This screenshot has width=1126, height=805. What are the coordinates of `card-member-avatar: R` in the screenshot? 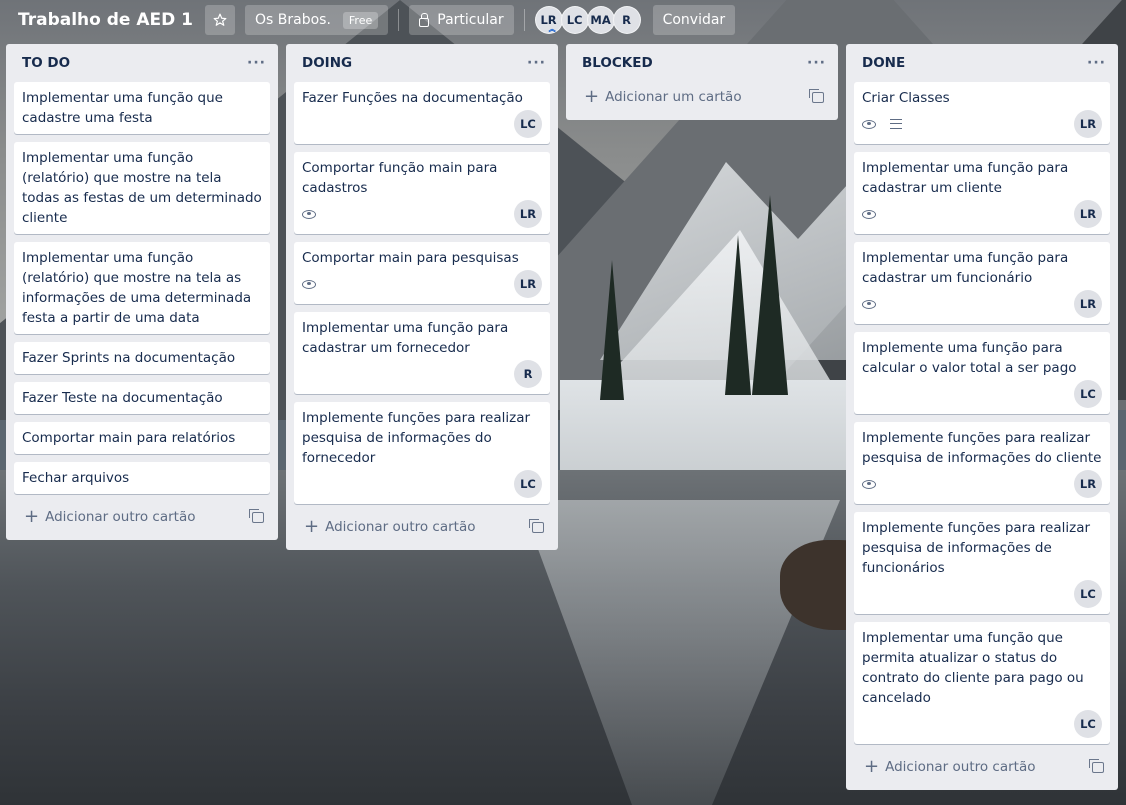 It's located at (528, 374).